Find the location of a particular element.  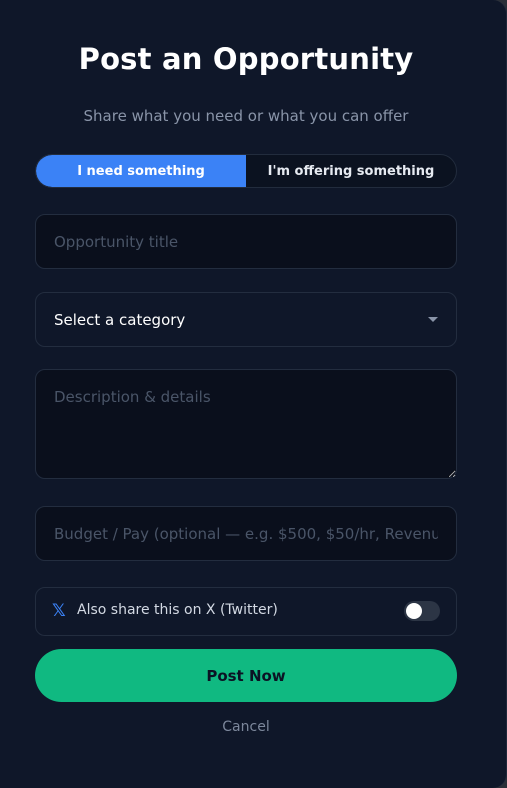

post-now-button: Post Now is located at coordinates (246, 675).